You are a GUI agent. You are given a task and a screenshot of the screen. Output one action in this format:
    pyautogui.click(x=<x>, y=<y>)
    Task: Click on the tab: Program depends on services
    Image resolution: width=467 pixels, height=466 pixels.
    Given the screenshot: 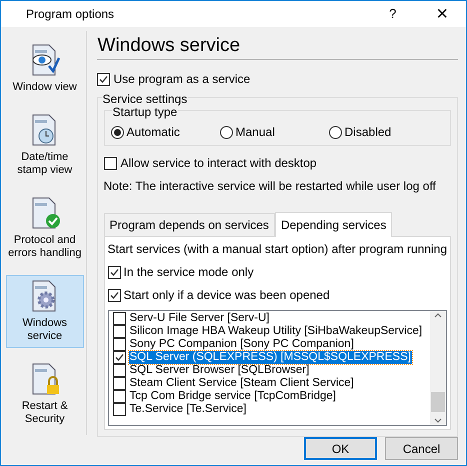 What is the action you would take?
    pyautogui.click(x=189, y=224)
    